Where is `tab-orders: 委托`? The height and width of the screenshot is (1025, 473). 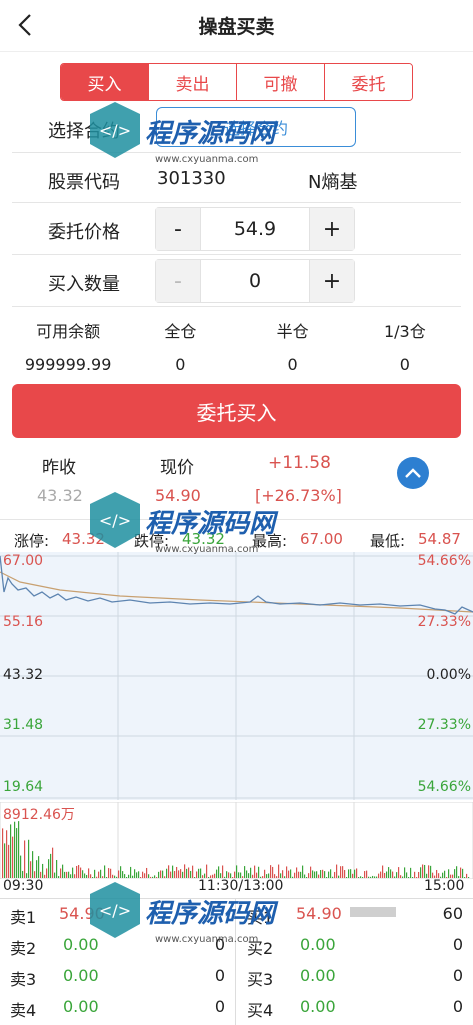
tab-orders: 委托 is located at coordinates (368, 82).